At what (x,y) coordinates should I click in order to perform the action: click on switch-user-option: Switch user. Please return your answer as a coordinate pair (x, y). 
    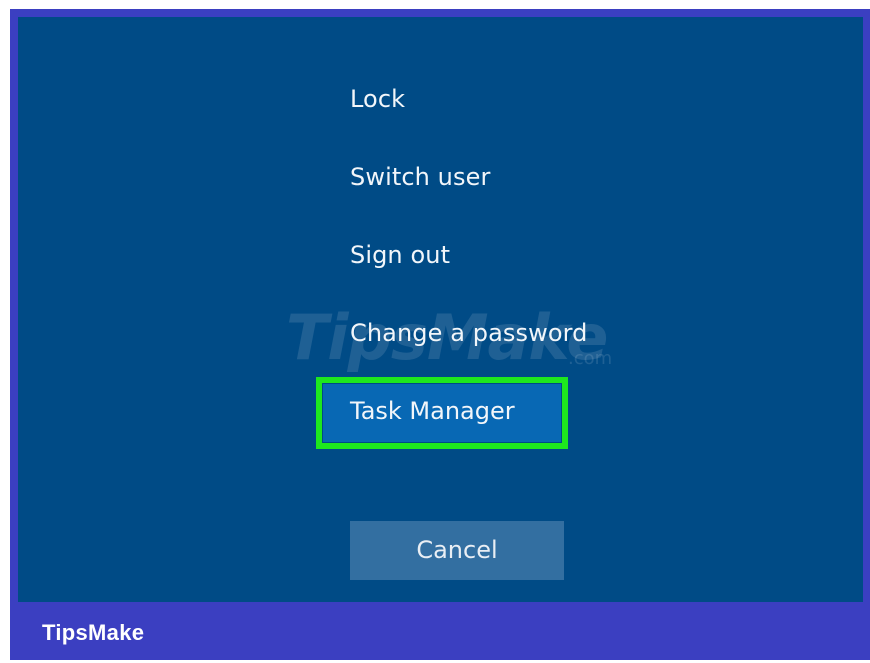
    Looking at the image, I should click on (420, 177).